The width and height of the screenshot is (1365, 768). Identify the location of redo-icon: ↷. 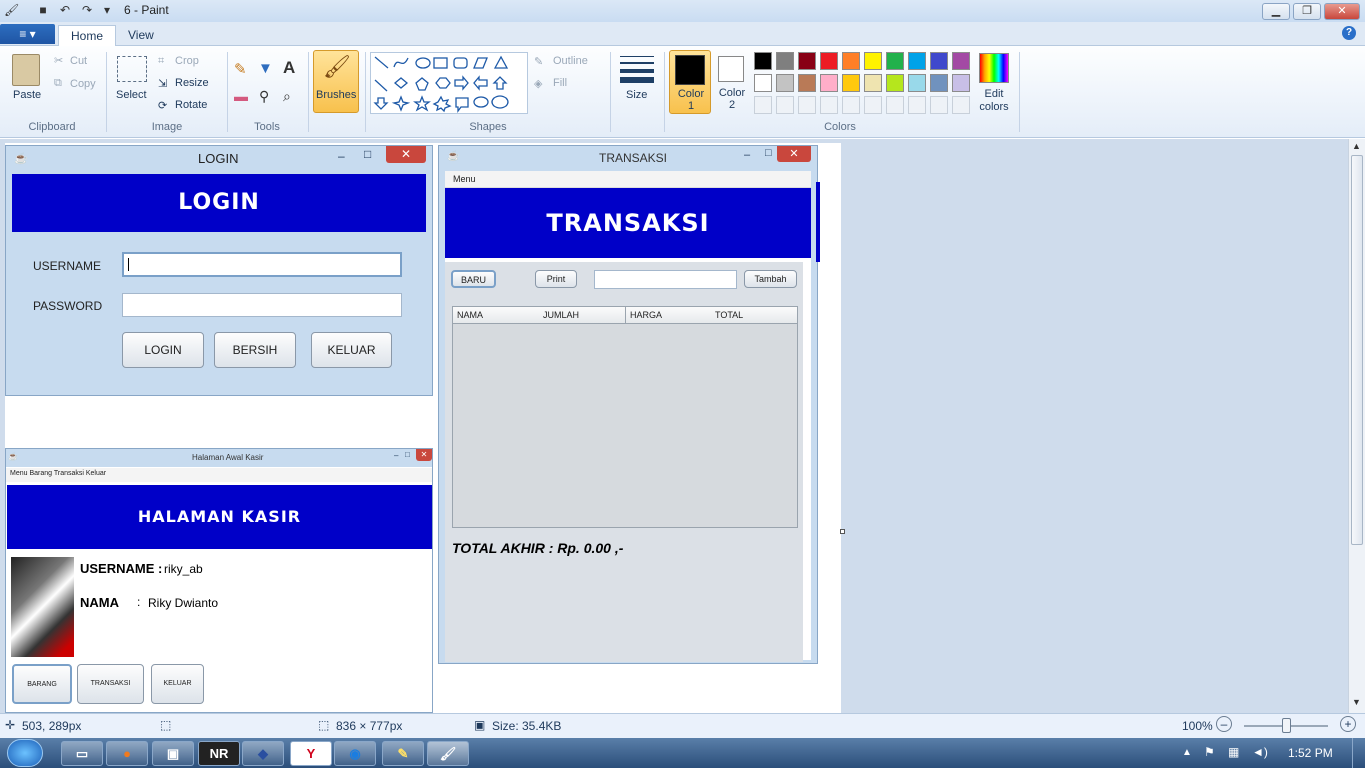
(87, 10).